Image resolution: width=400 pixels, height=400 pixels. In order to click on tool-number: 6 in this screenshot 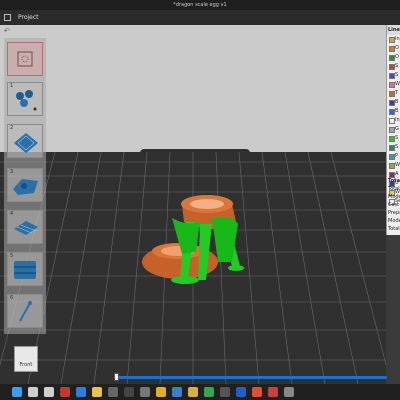, I will do `click(12, 298)`.